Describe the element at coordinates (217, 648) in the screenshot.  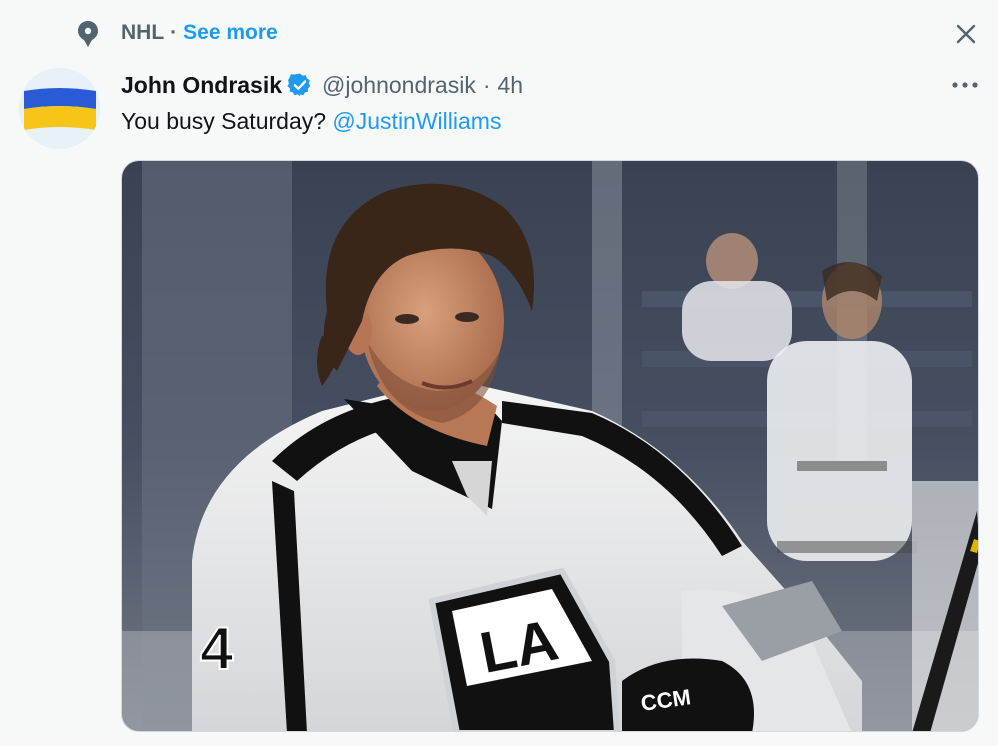
I see `jersey-number: 4` at that location.